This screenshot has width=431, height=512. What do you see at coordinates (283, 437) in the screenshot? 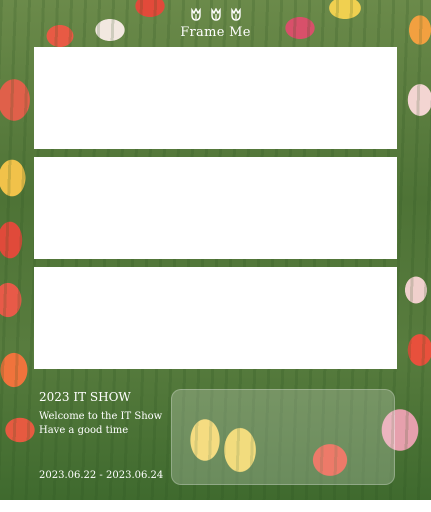
I see `glass-card` at bounding box center [283, 437].